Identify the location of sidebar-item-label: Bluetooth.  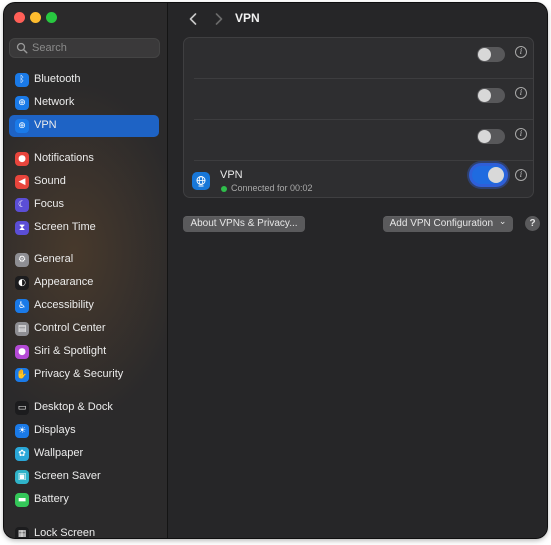
(57, 79).